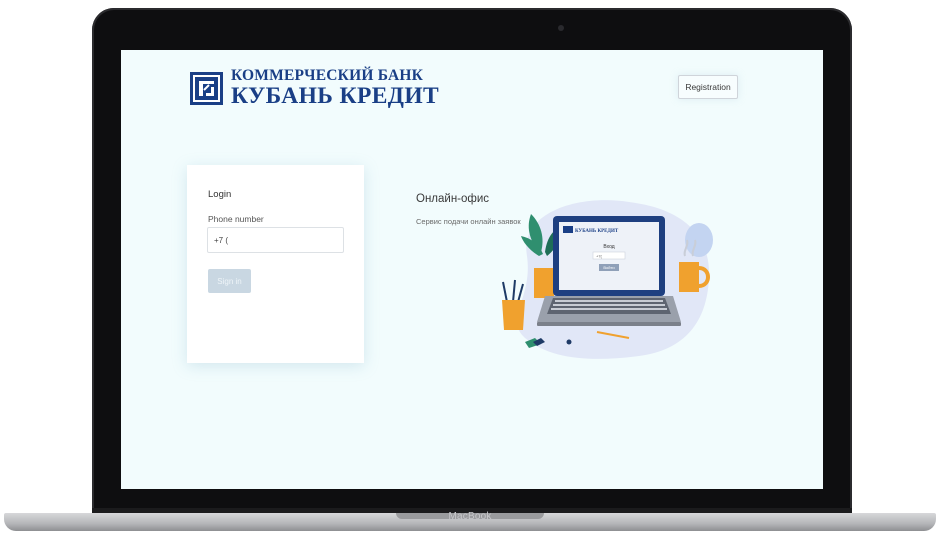 The image size is (940, 541). What do you see at coordinates (275, 240) in the screenshot?
I see `phone-input` at bounding box center [275, 240].